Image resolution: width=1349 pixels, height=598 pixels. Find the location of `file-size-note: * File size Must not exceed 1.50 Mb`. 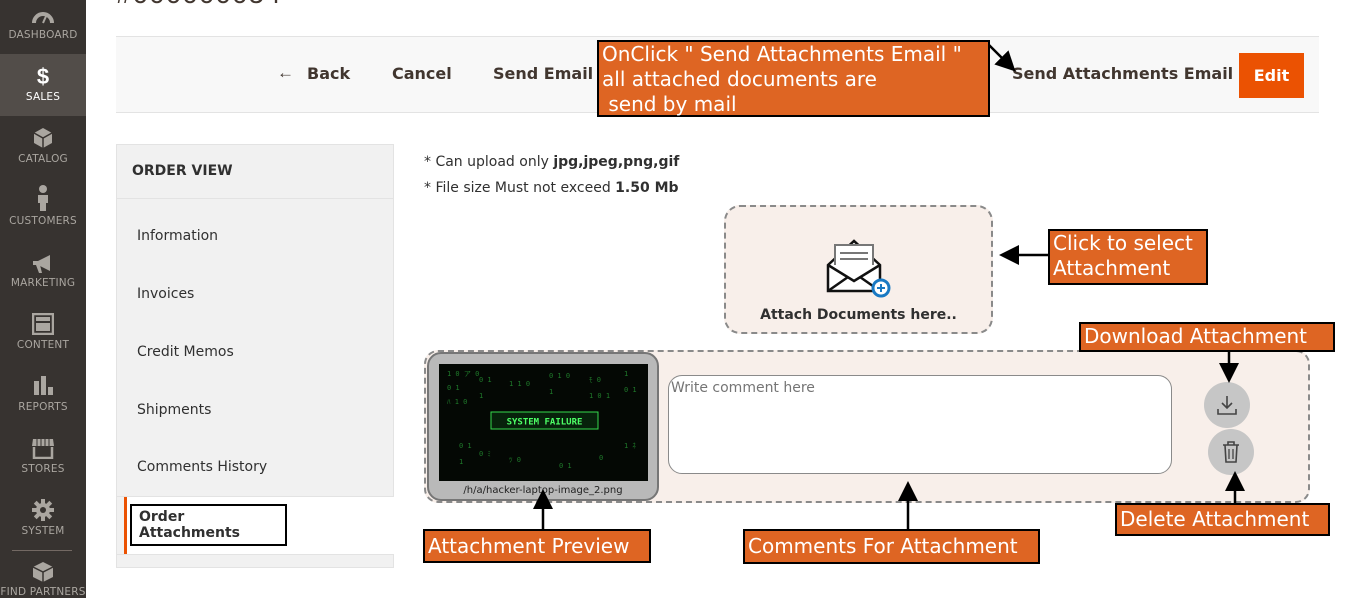

file-size-note: * File size Must not exceed 1.50 Mb is located at coordinates (551, 188).